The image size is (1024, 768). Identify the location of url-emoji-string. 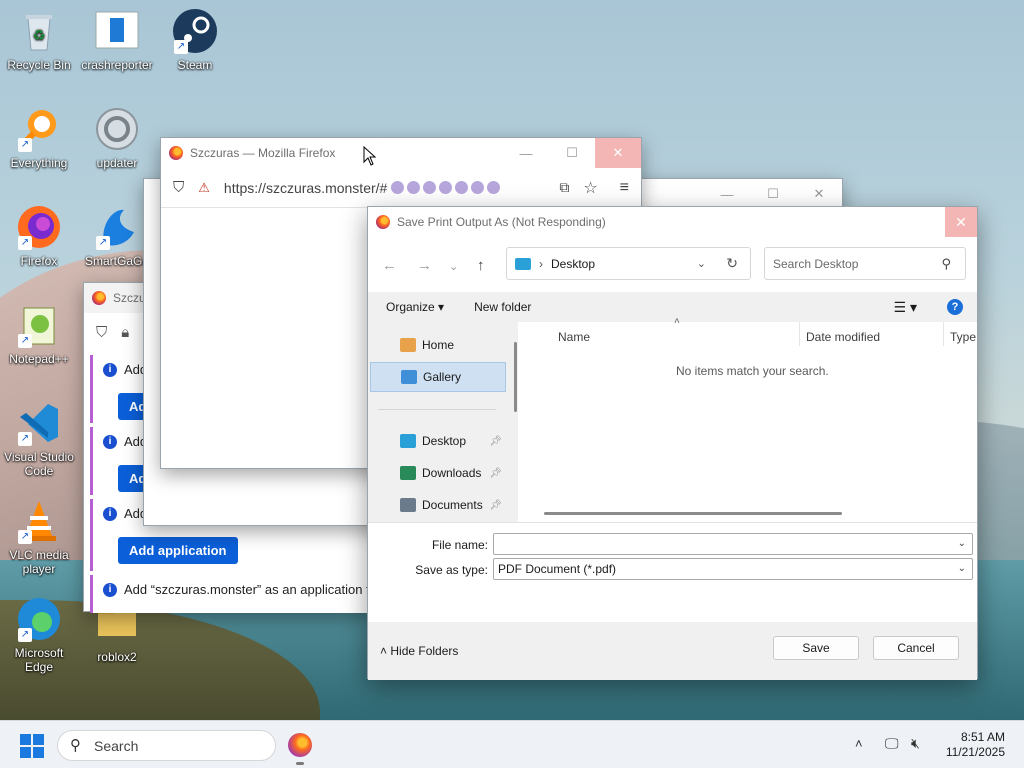
(446, 187).